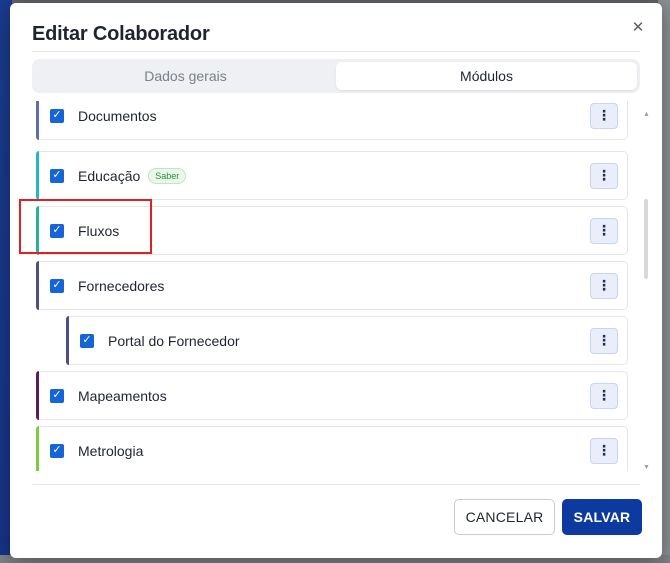  Describe the element at coordinates (646, 239) in the screenshot. I see `scroll-thumb` at that location.